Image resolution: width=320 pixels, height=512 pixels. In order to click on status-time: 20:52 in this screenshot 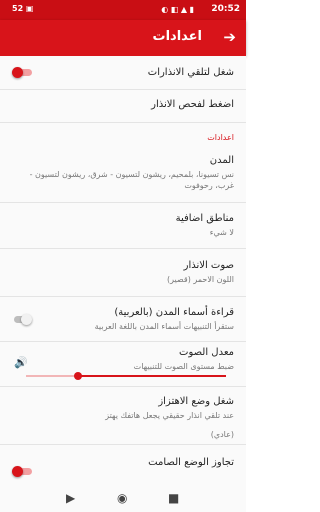, I will do `click(225, 9)`.